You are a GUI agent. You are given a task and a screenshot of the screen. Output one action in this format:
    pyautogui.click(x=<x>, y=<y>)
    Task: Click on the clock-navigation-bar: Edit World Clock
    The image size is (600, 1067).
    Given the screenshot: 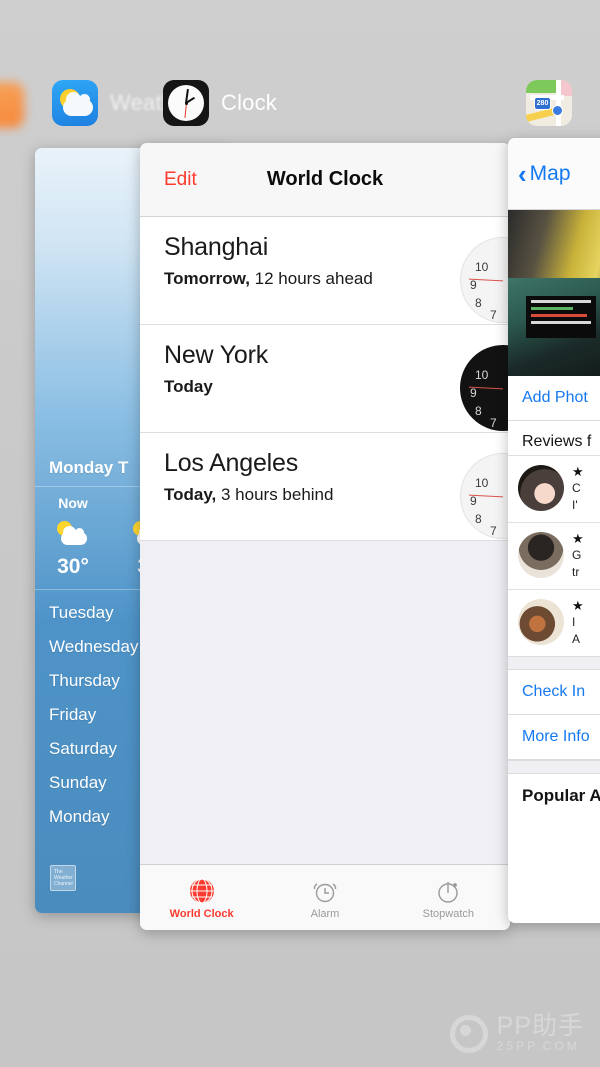 What is the action you would take?
    pyautogui.click(x=325, y=180)
    